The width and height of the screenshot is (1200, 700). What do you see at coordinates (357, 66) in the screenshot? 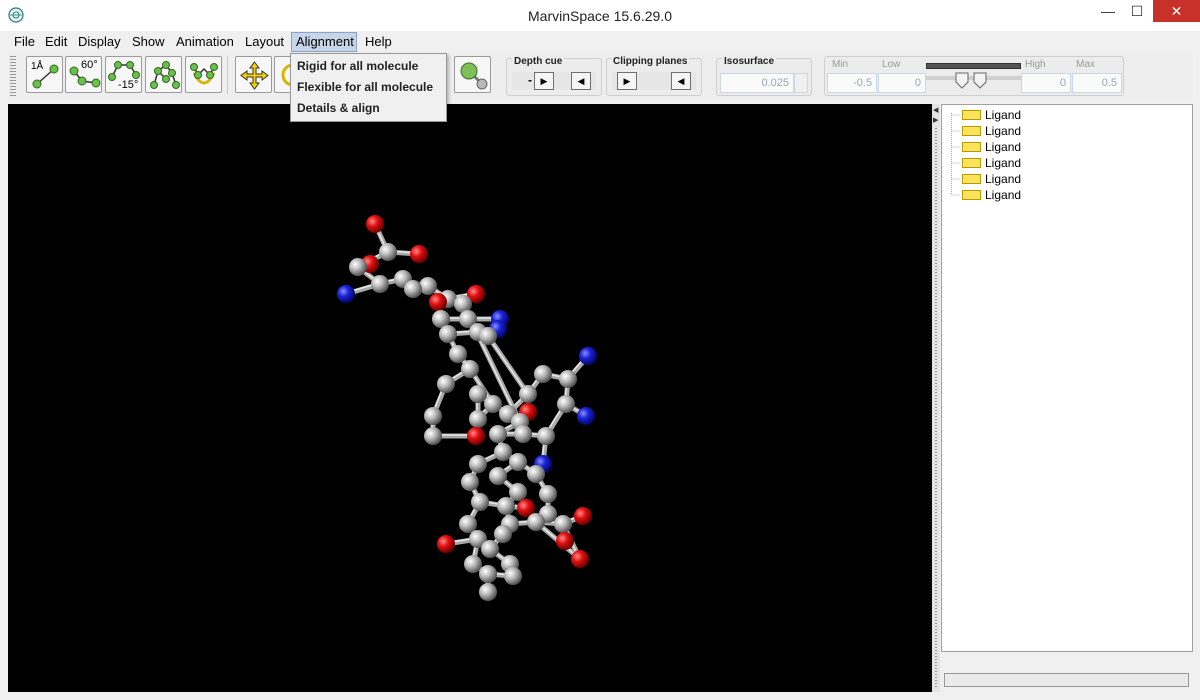
I see `menu-item-rigid: Rigid for all molecule` at bounding box center [357, 66].